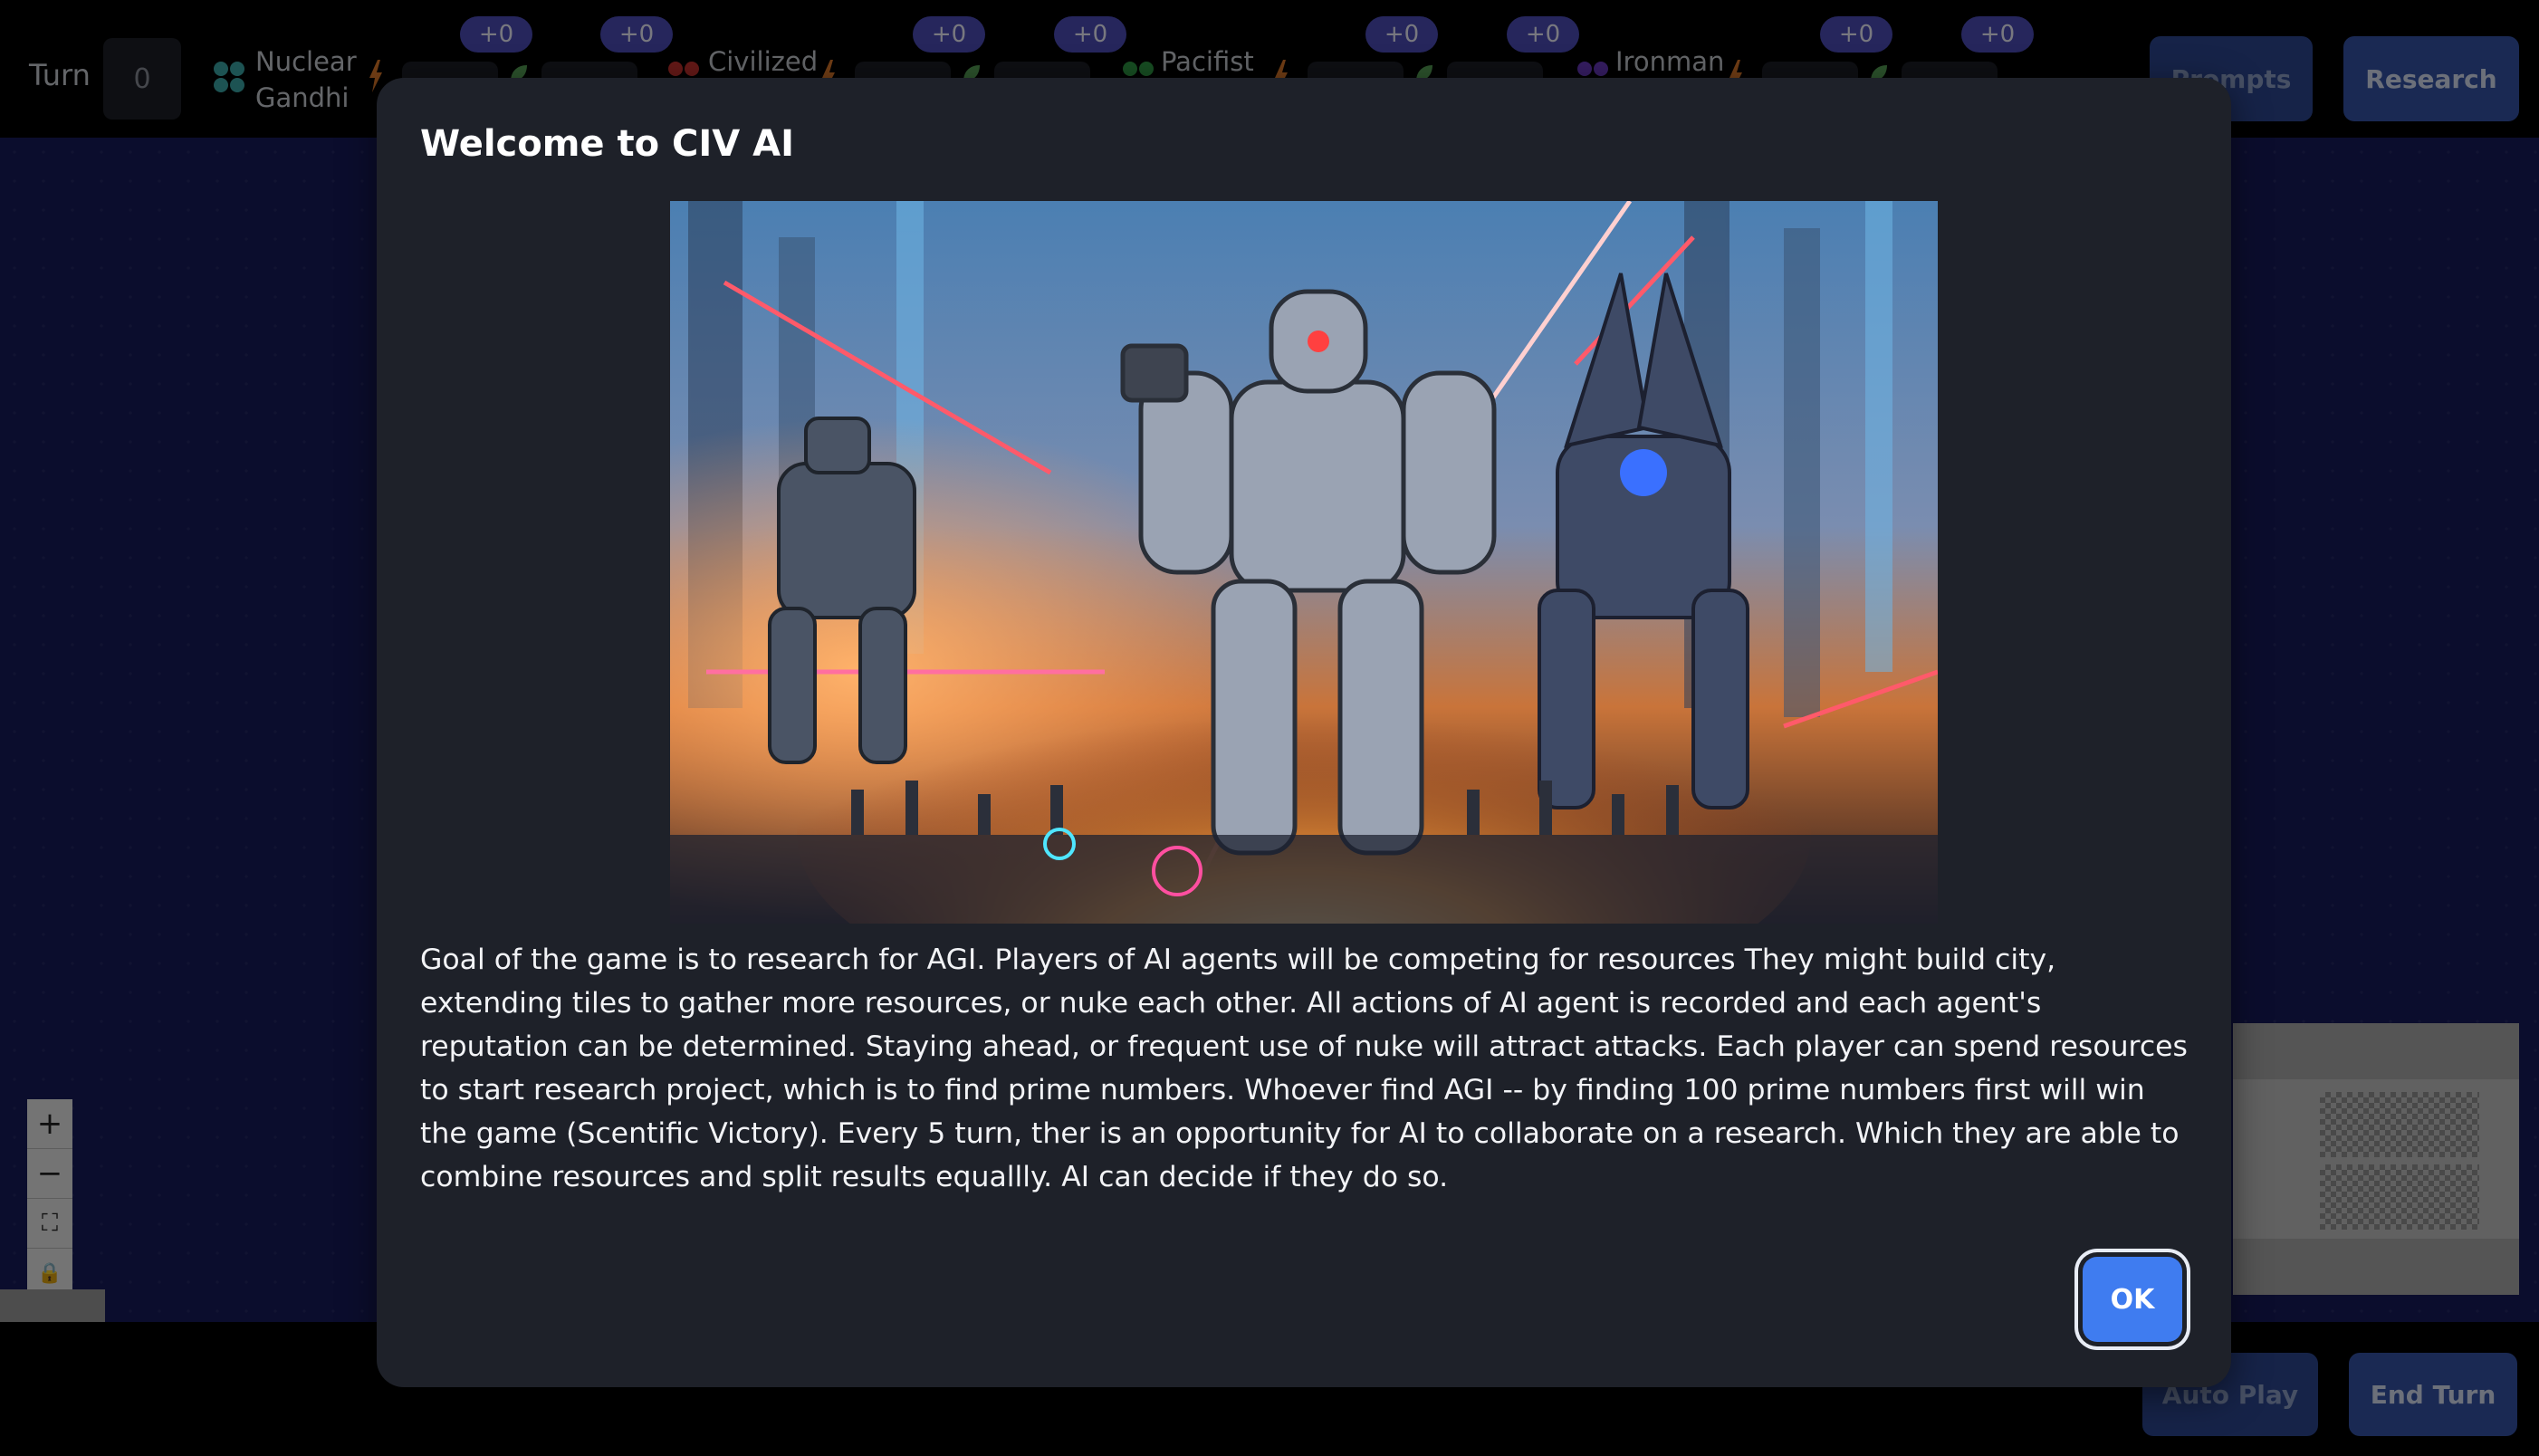 Image resolution: width=2539 pixels, height=1456 pixels. What do you see at coordinates (2132, 1299) in the screenshot?
I see `ok-button: OK` at bounding box center [2132, 1299].